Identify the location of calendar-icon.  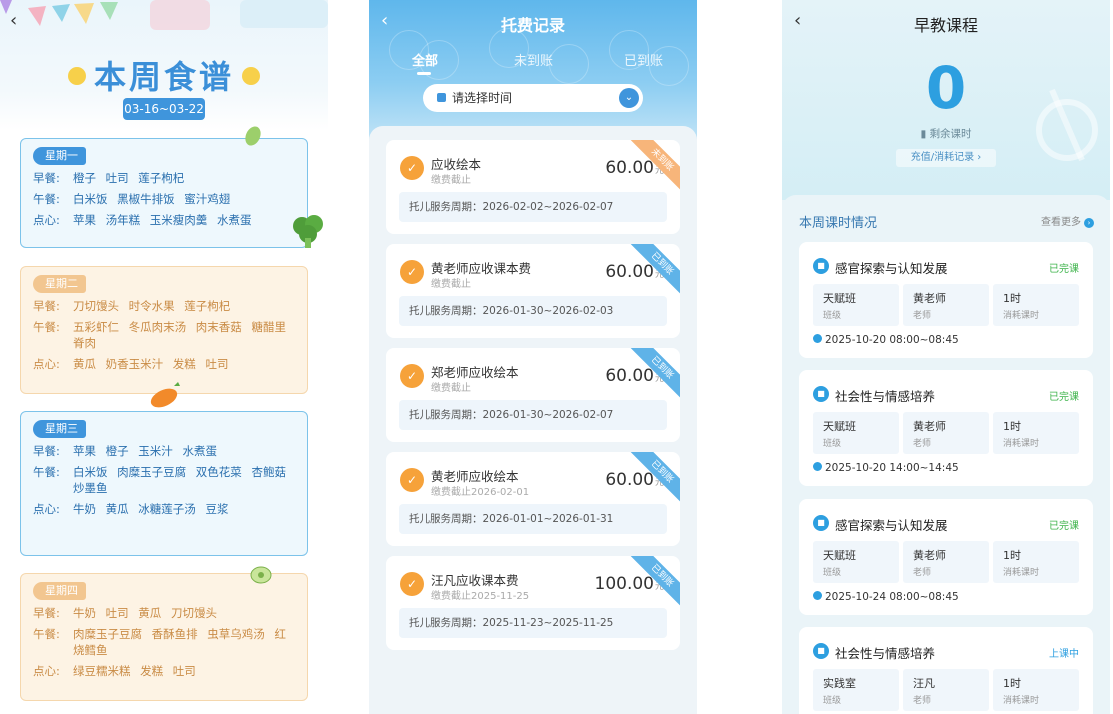
(441, 97).